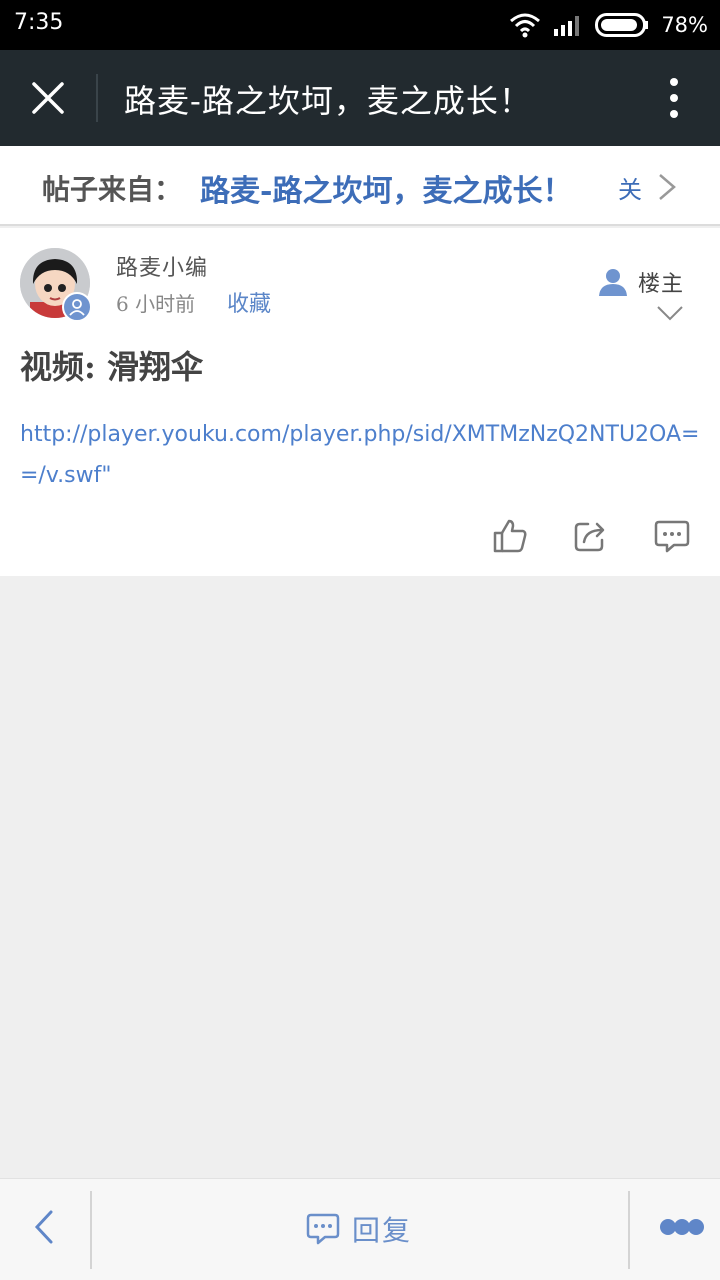 The image size is (720, 1280). Describe the element at coordinates (567, 26) in the screenshot. I see `signal-icon` at that location.